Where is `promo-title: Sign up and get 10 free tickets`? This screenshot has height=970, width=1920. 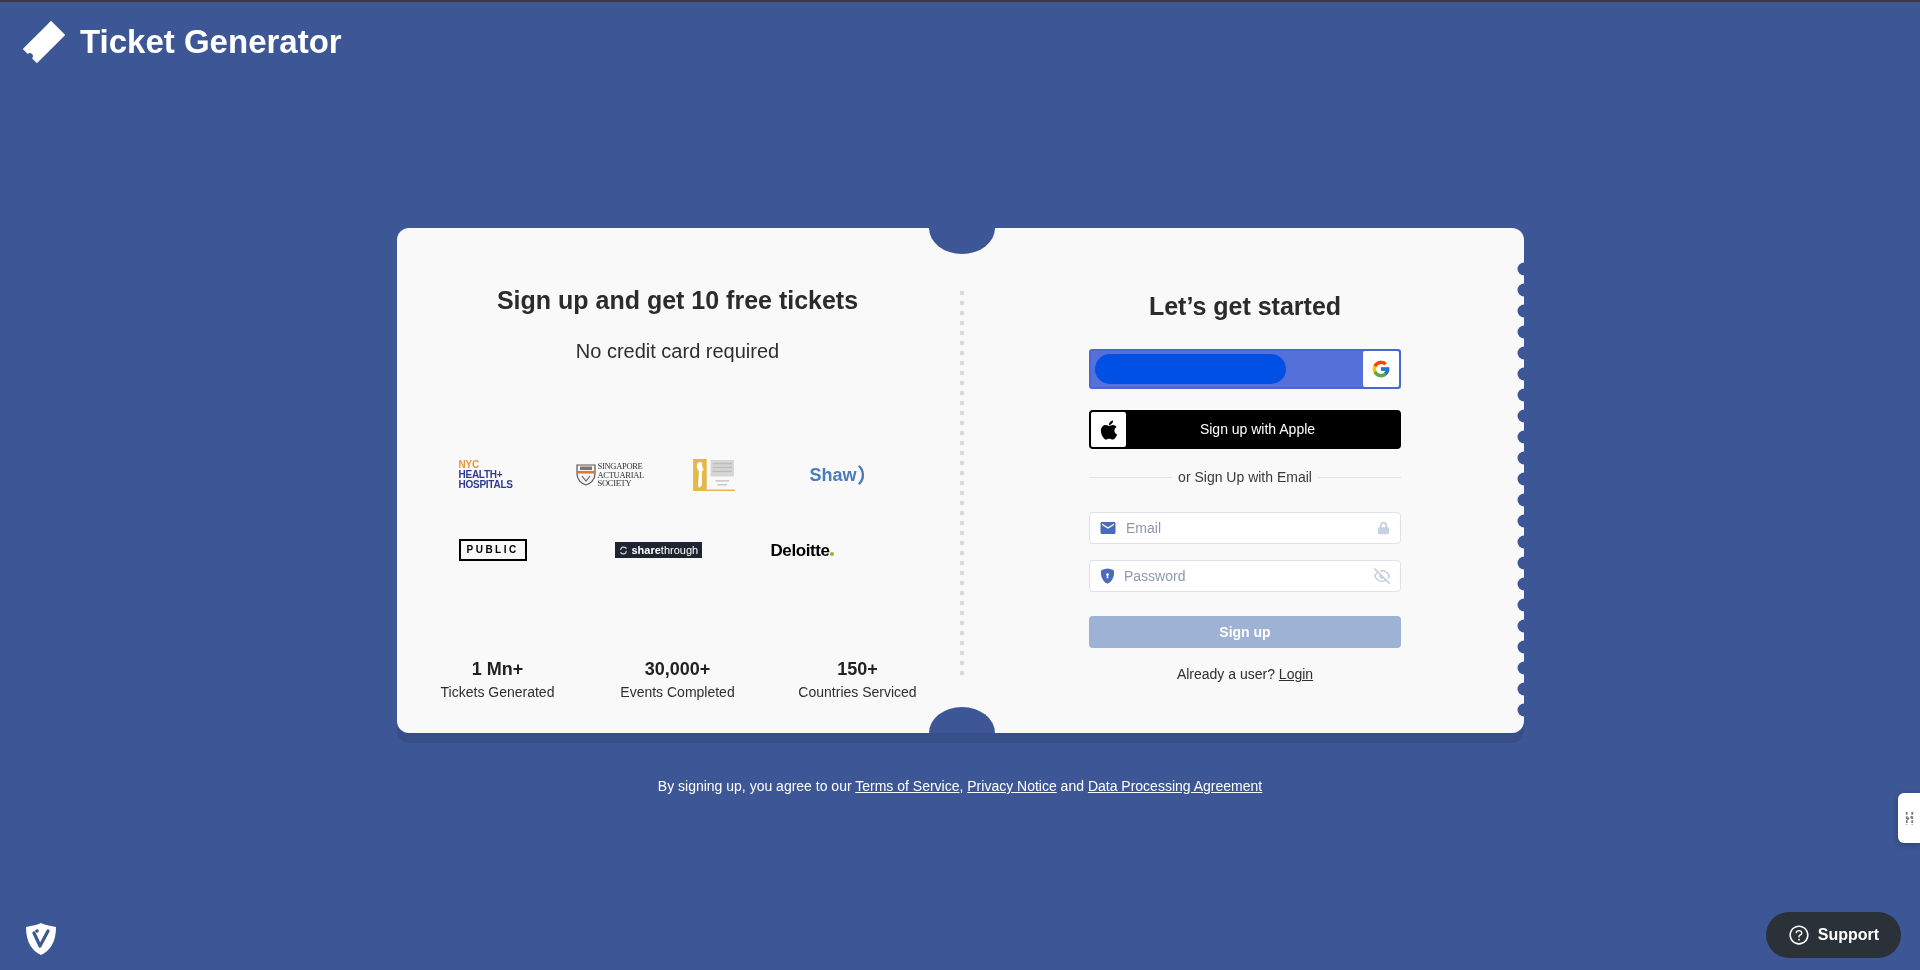 promo-title: Sign up and get 10 free tickets is located at coordinates (677, 300).